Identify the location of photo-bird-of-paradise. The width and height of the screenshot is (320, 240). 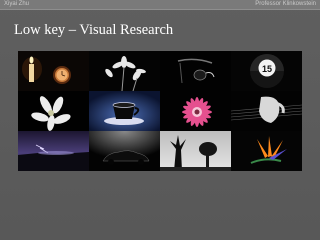
(266, 151).